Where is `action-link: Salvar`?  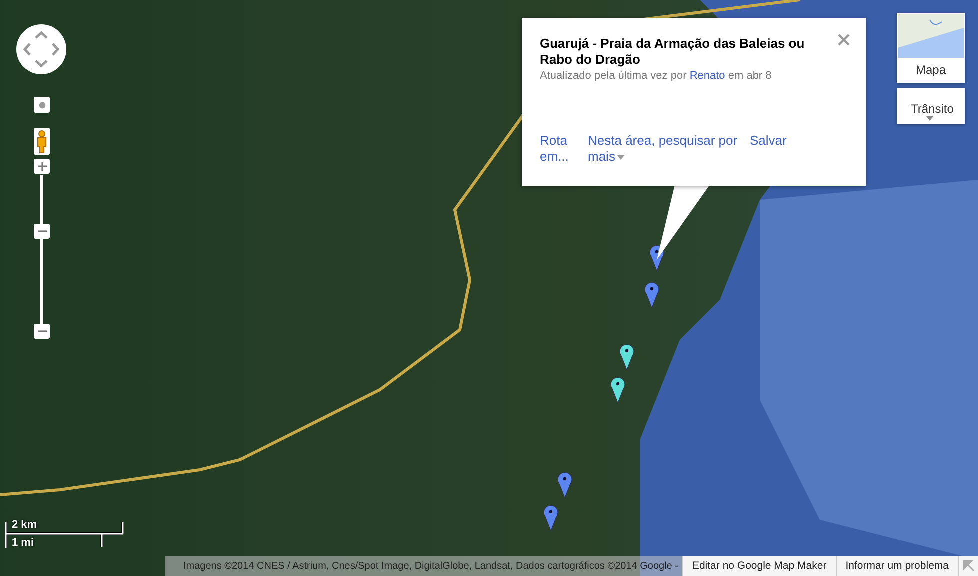
action-link: Salvar is located at coordinates (768, 149).